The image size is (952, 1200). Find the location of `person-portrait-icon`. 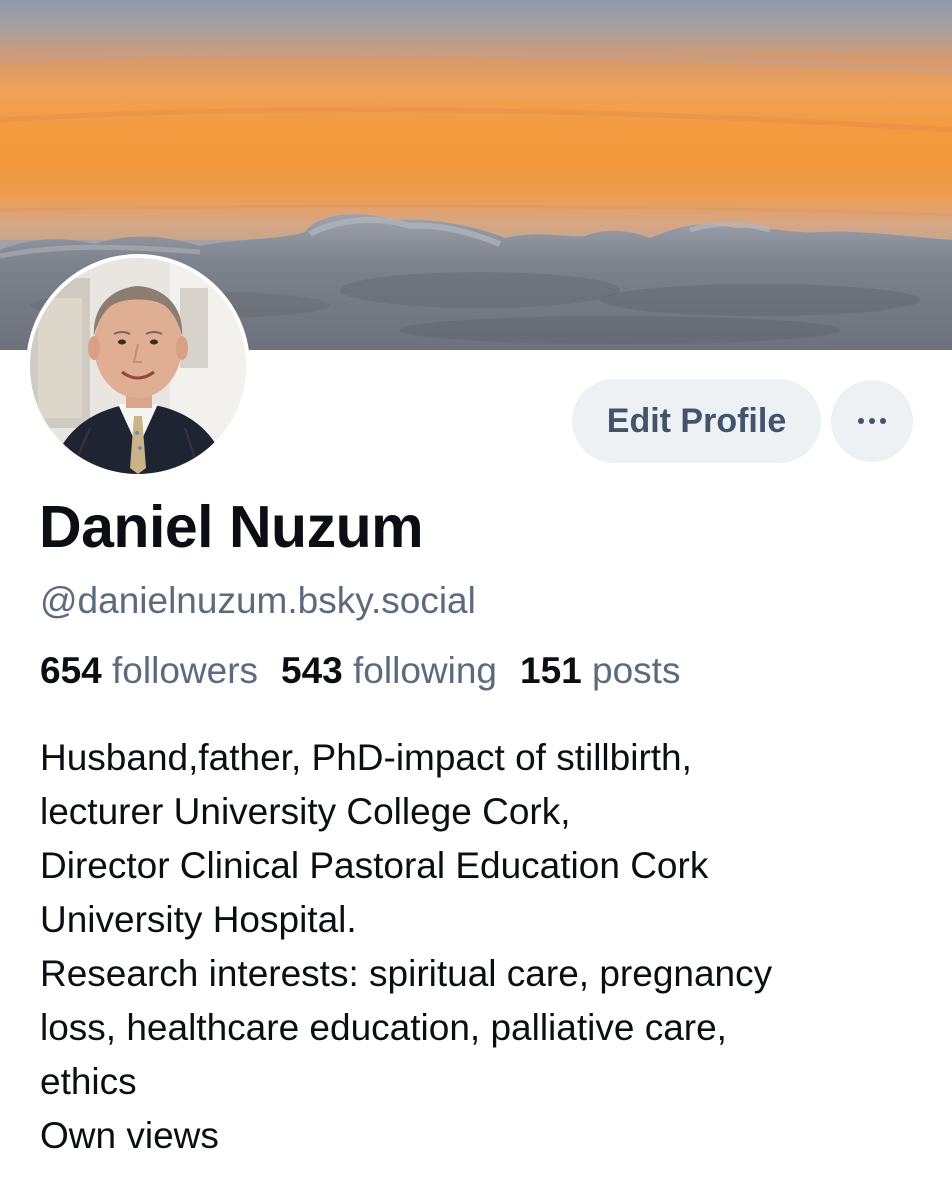

person-portrait-icon is located at coordinates (138, 366).